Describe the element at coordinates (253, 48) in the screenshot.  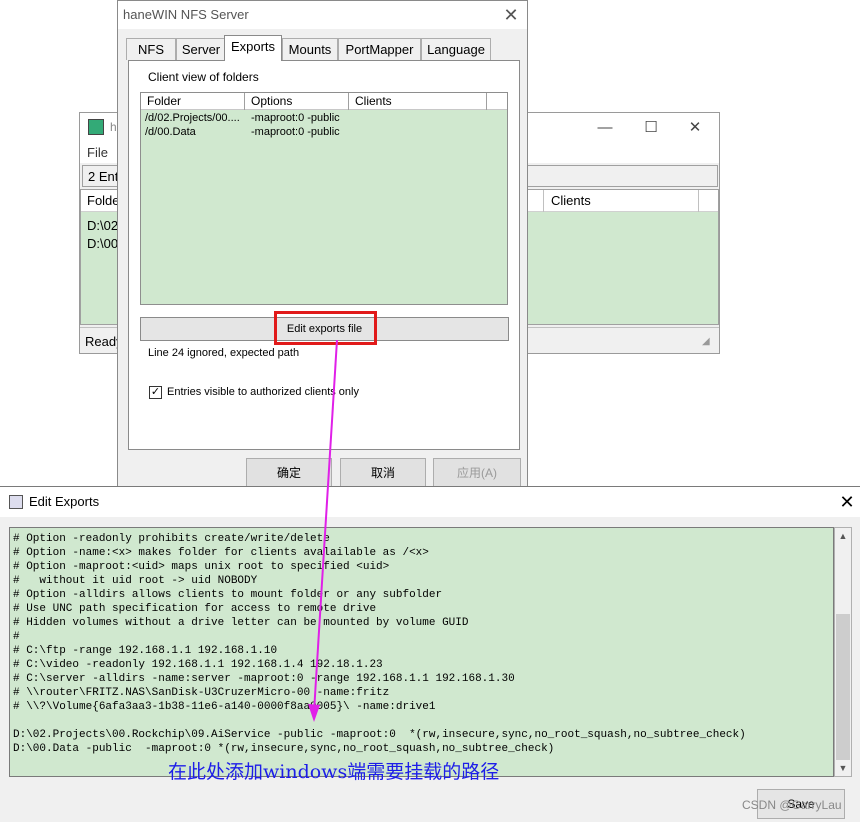
I see `tab-exports: Exports` at that location.